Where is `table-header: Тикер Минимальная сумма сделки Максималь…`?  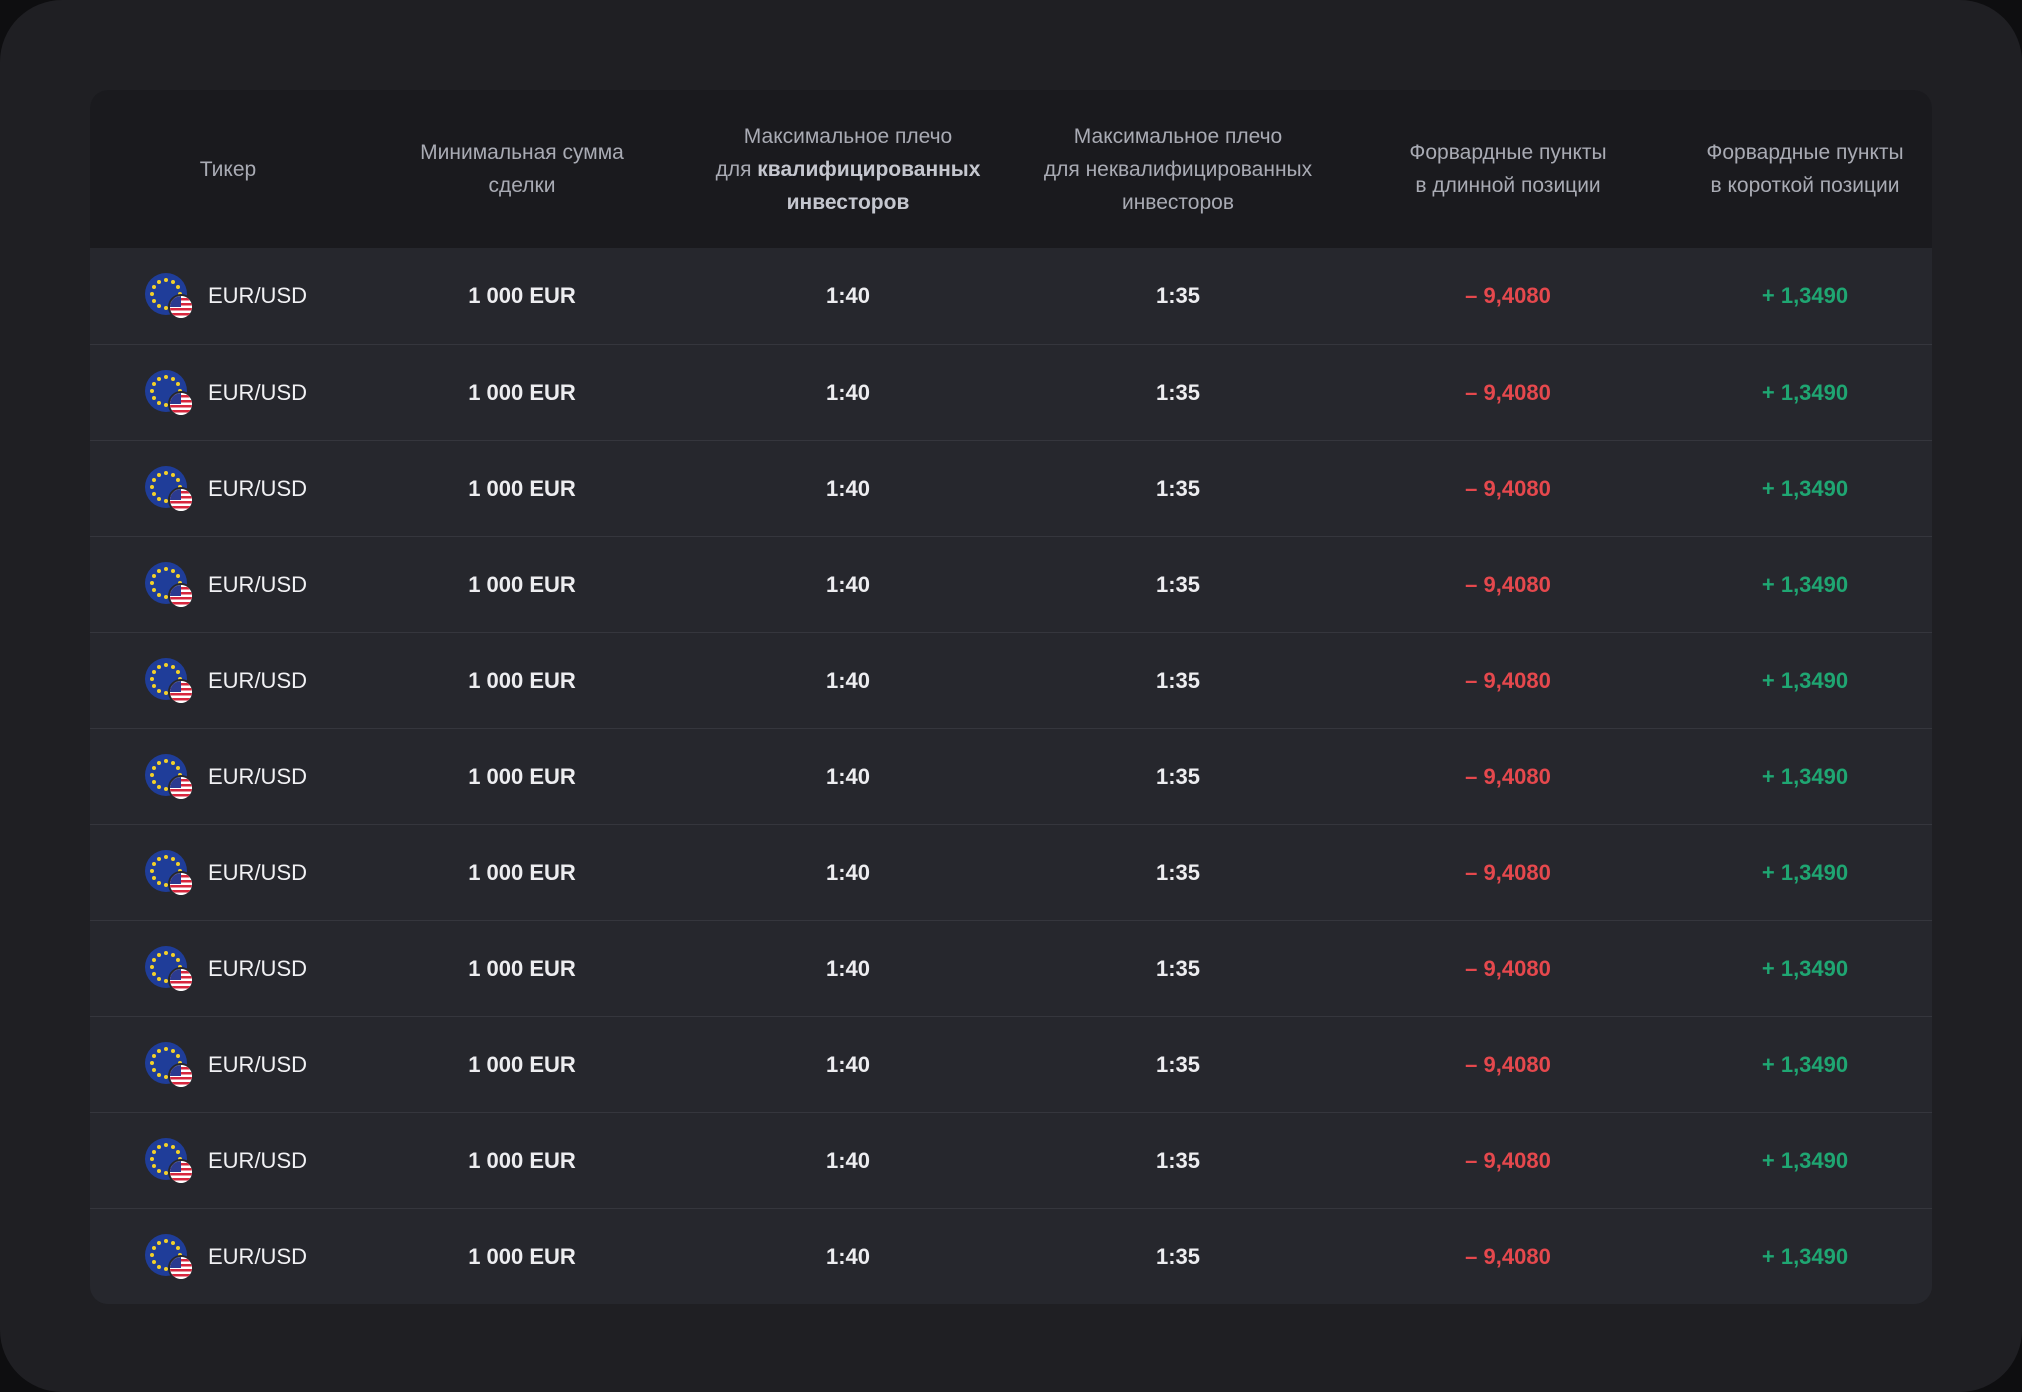 table-header: Тикер Минимальная сумма сделки Максималь… is located at coordinates (1011, 169).